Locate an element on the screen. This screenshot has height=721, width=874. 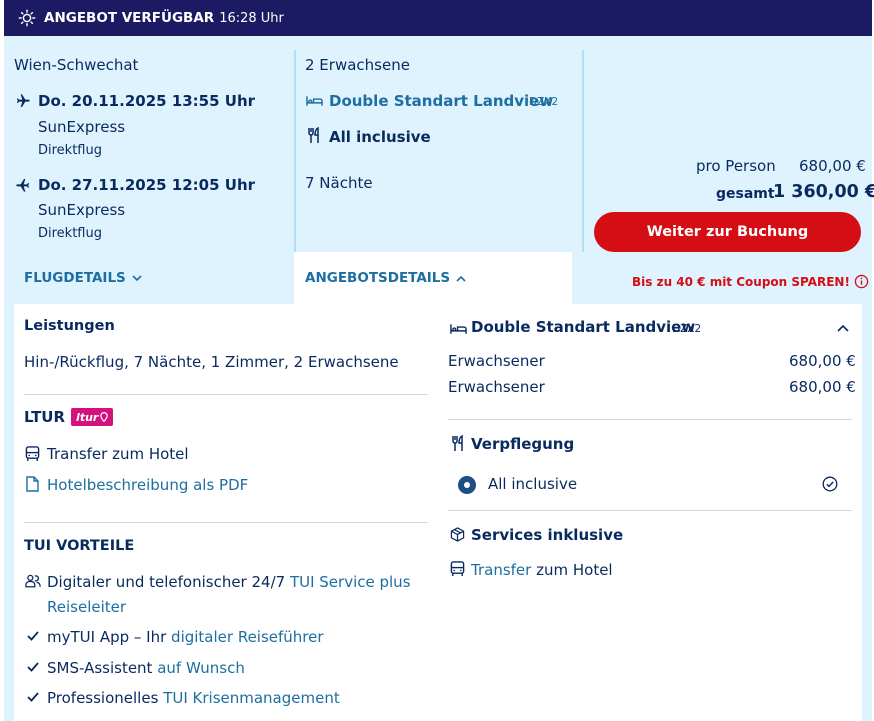
package-icon is located at coordinates (457, 534).